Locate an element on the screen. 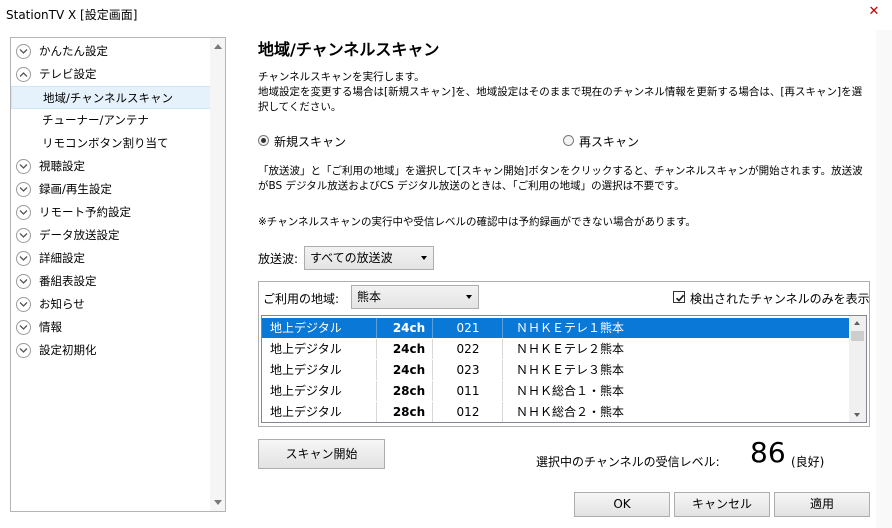  sidebar-item-label: リモート予約設定 is located at coordinates (85, 212).